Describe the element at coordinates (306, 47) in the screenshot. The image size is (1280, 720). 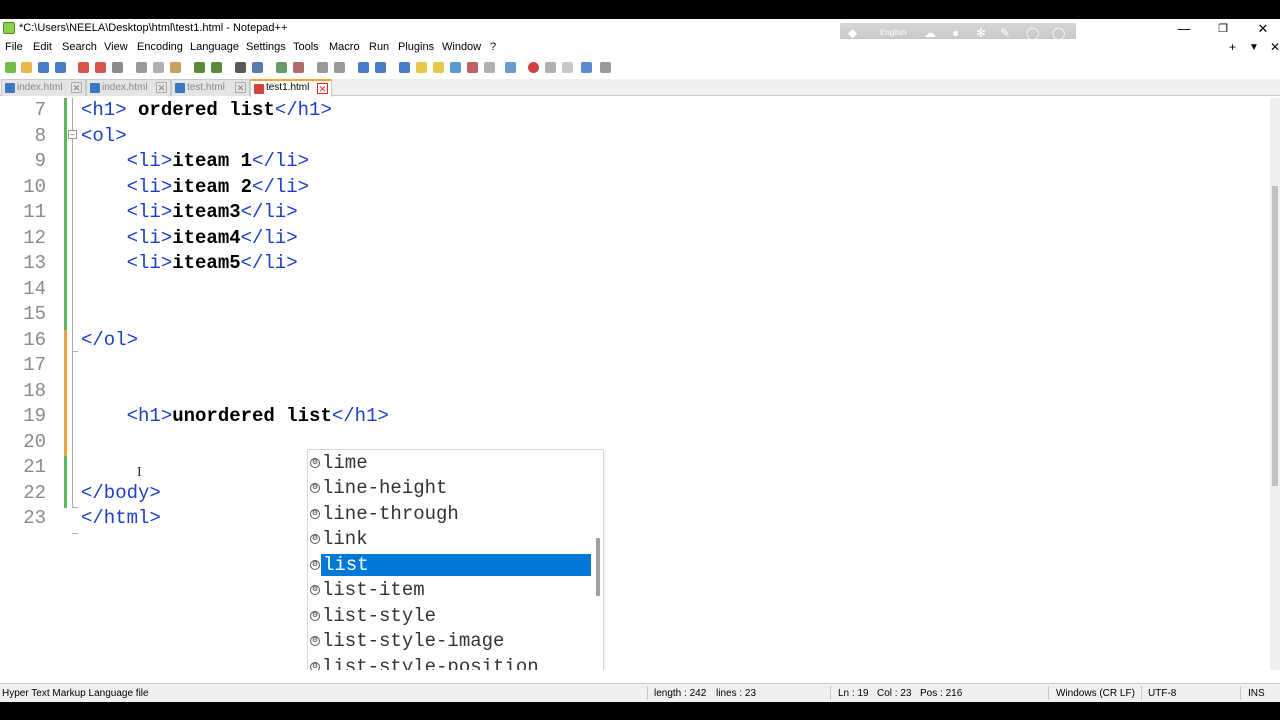
I see `menu-tools: Tools` at that location.